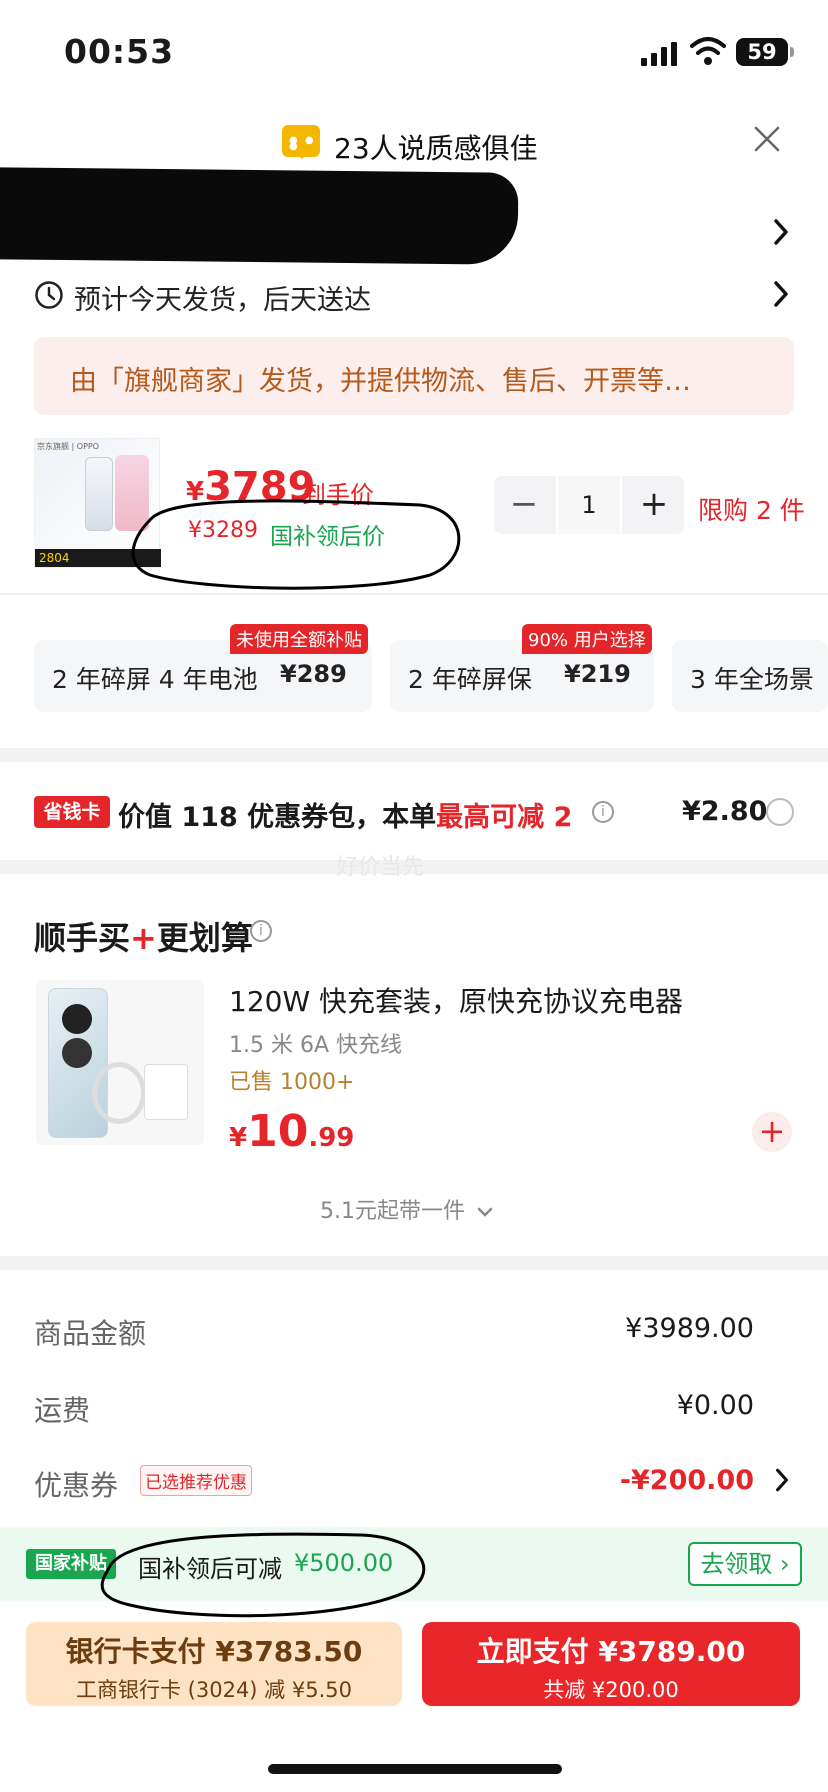 Image resolution: width=828 pixels, height=1792 pixels. I want to click on gov-subsidy-badge: 国家补贴, so click(71, 1564).